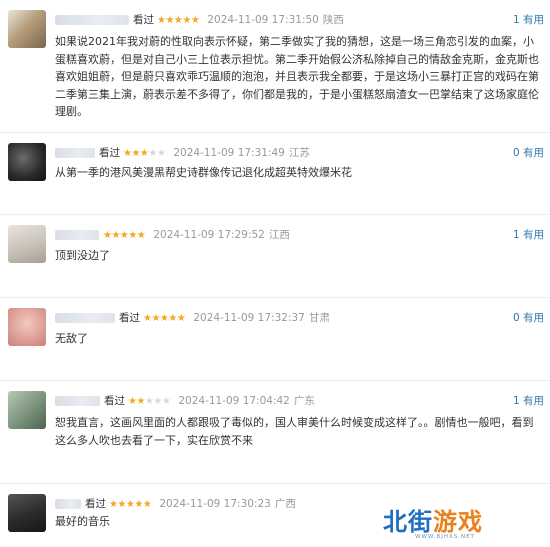 The height and width of the screenshot is (547, 550). I want to click on review-meta: 看过 ★★★★★ 2024-11-09 17:31:49 江苏, so click(182, 153).